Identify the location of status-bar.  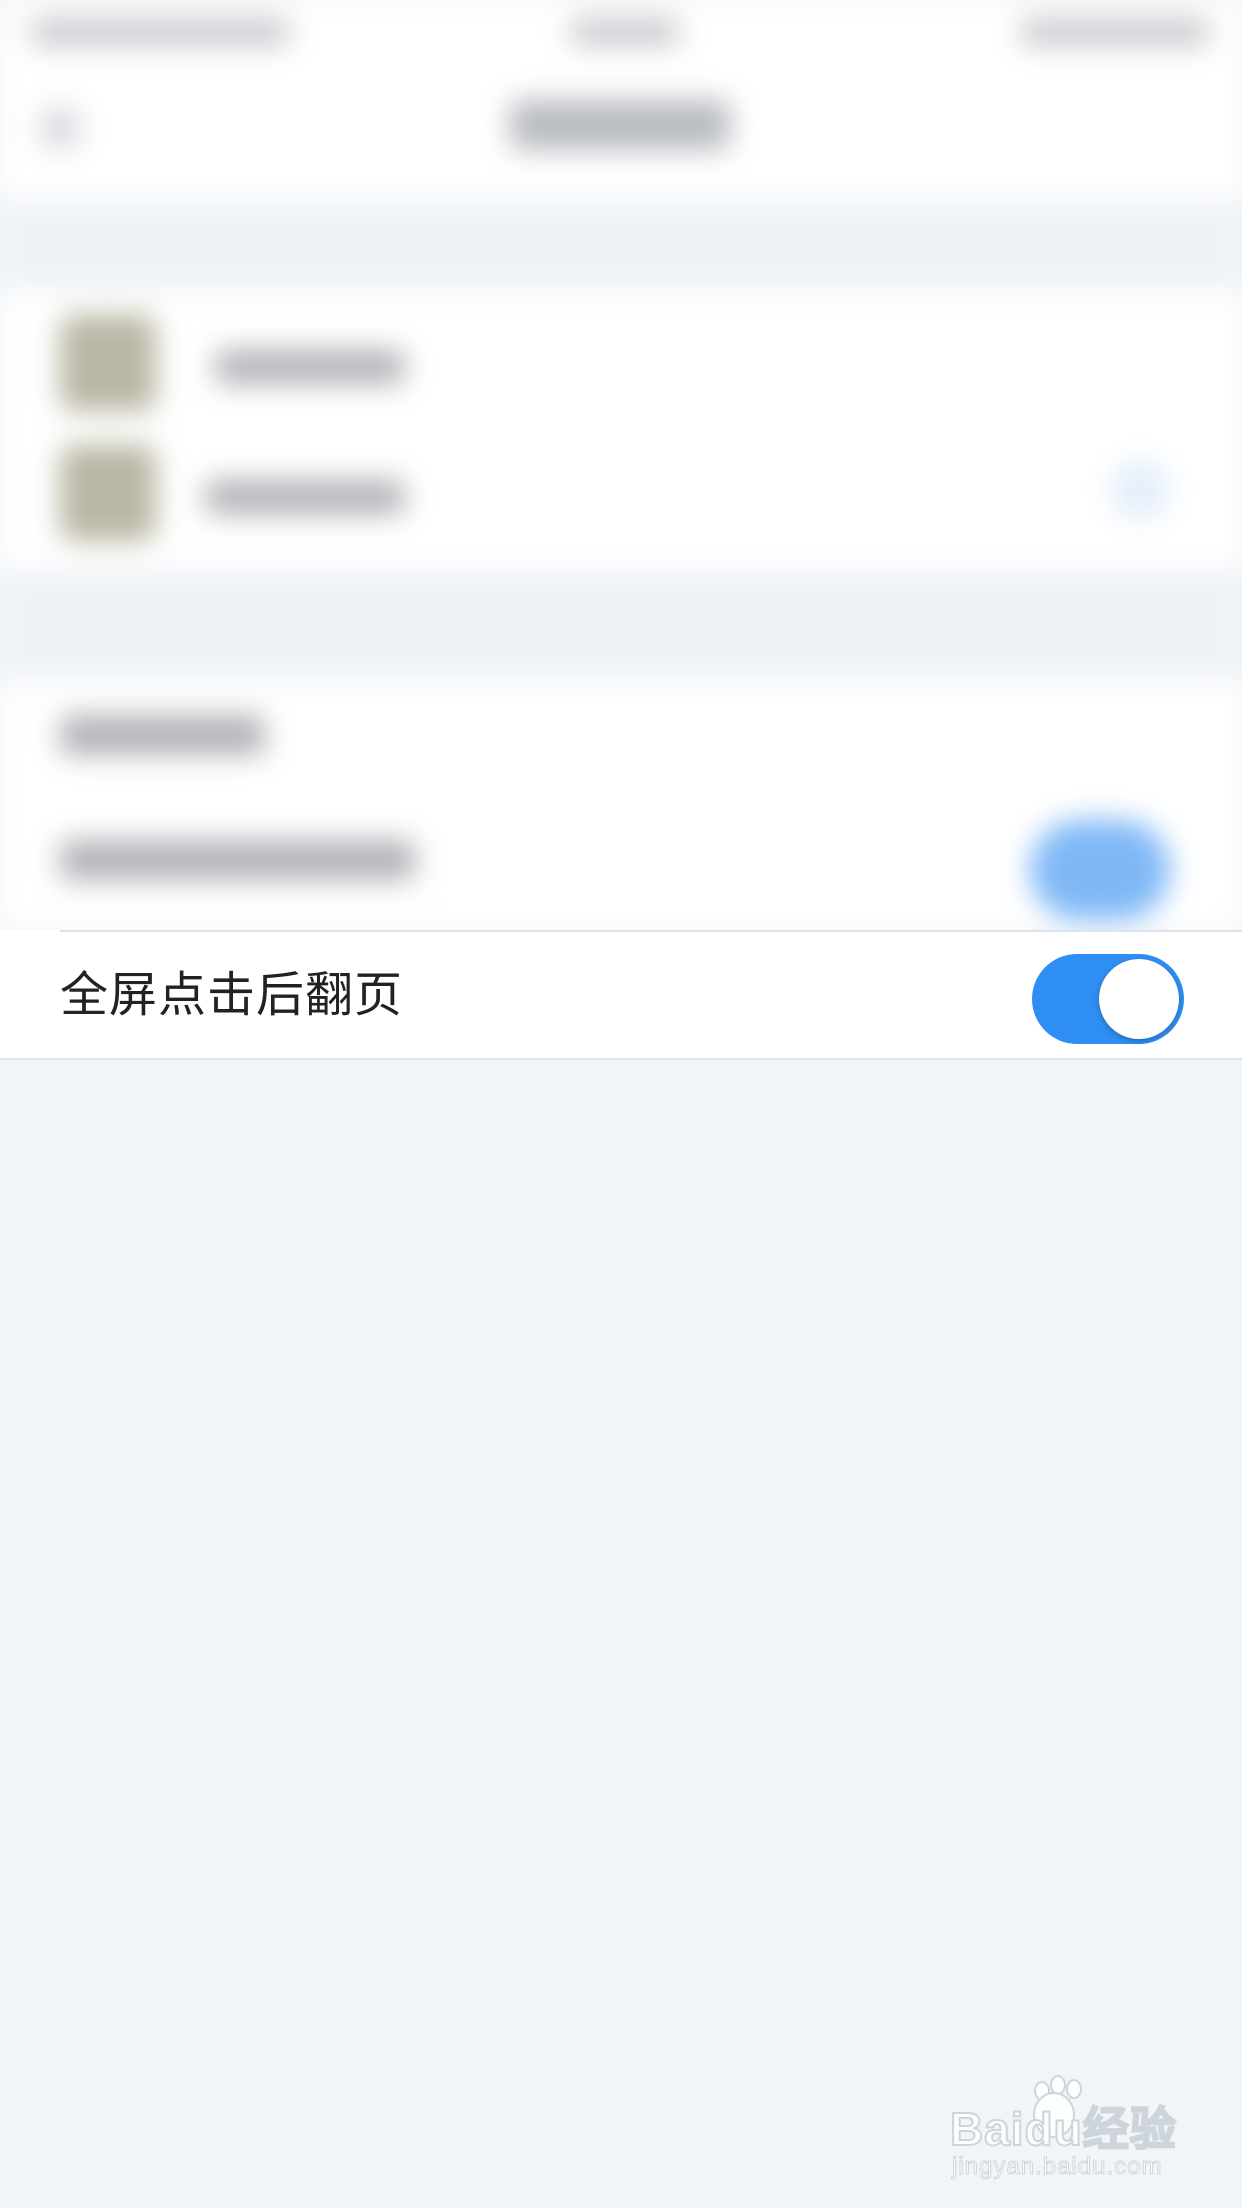
(621, 30).